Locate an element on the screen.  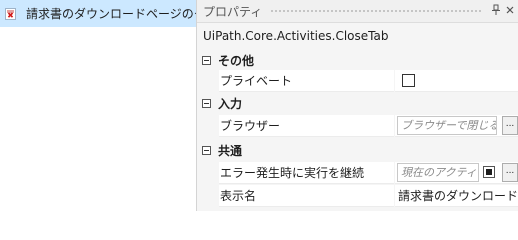
property-row-private: プライベート is located at coordinates (357, 81).